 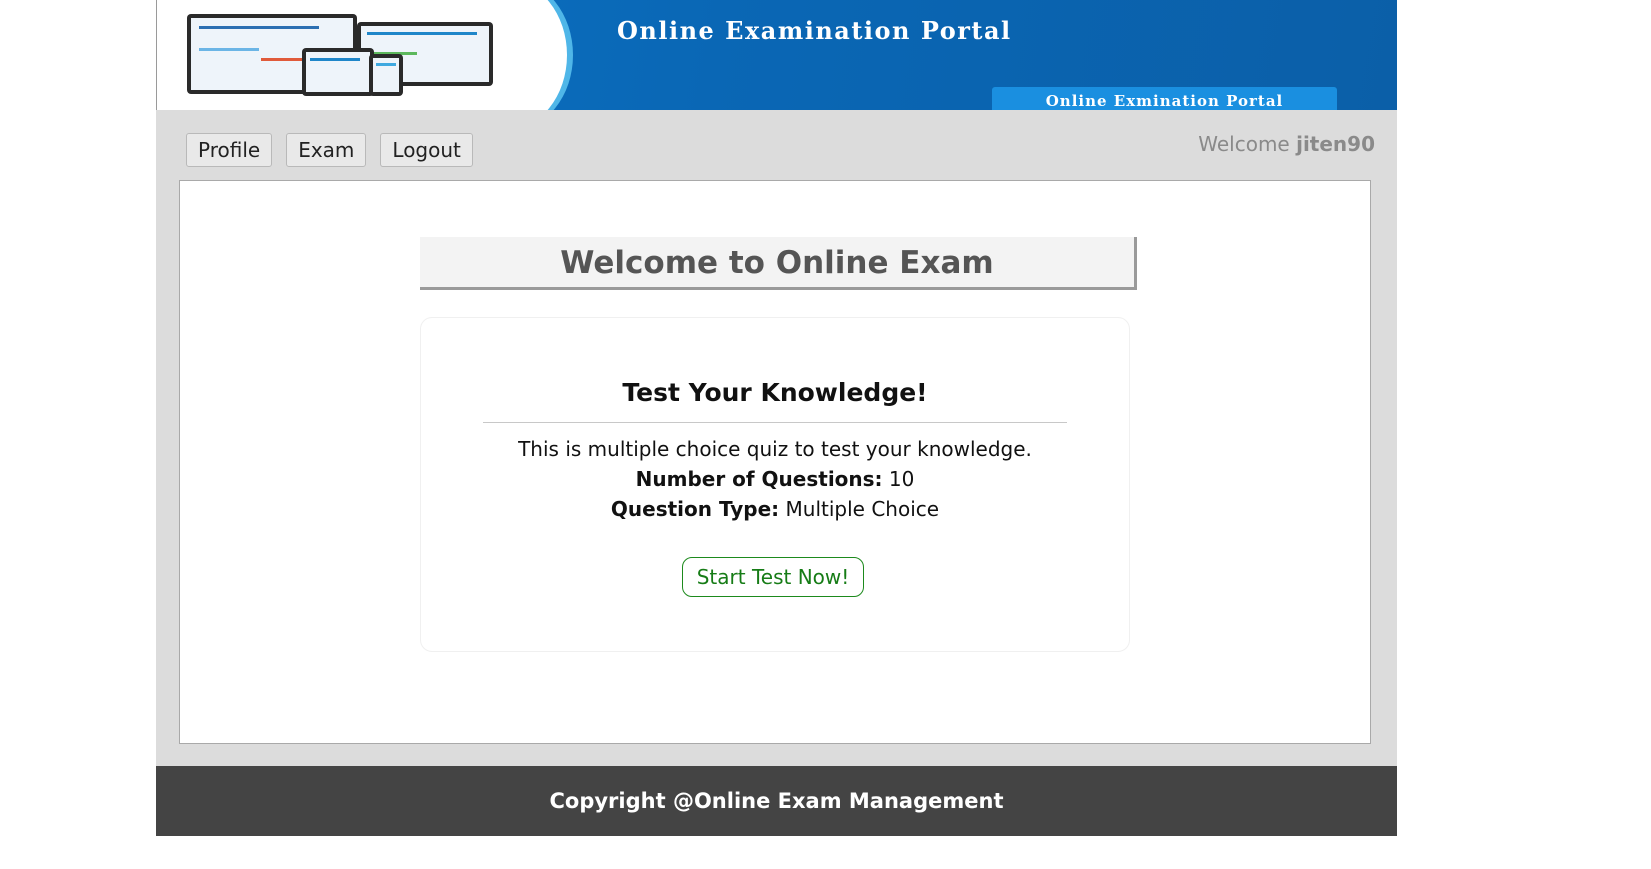 I want to click on questions-count-label: Number of Questions:, so click(x=759, y=479).